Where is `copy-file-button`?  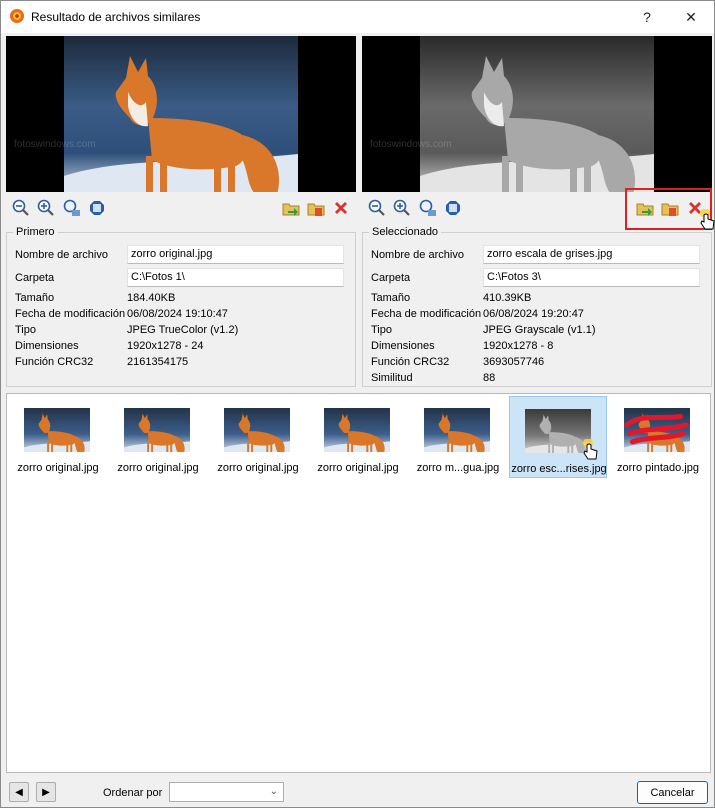 copy-file-button is located at coordinates (316, 208).